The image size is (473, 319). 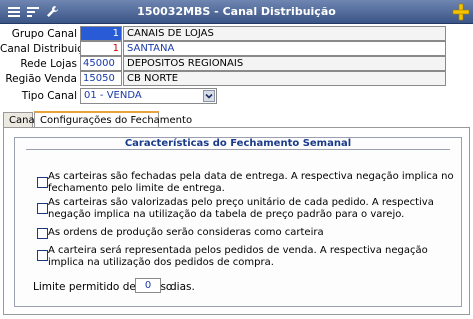 What do you see at coordinates (101, 33) in the screenshot?
I see `grupo-canal-code: 1` at bounding box center [101, 33].